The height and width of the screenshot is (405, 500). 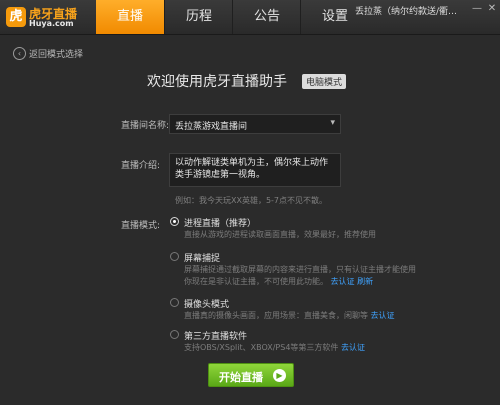 What do you see at coordinates (477, 9) in the screenshot?
I see `minimize-icon: —` at bounding box center [477, 9].